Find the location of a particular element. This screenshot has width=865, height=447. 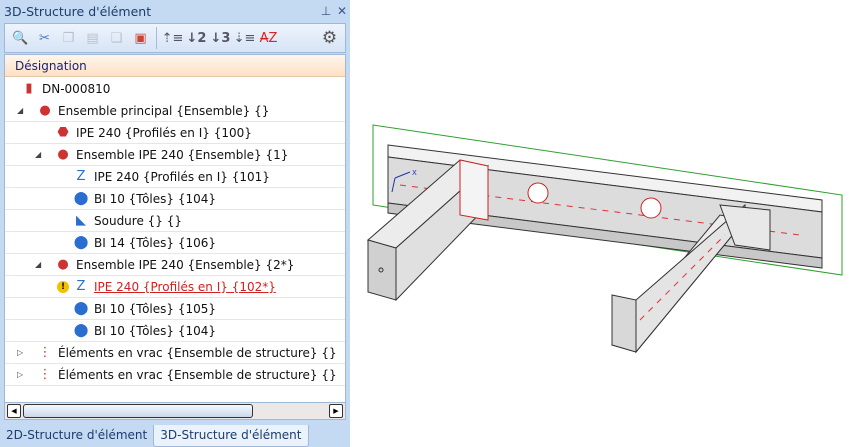

settings-icon: ⚙ is located at coordinates (329, 38).